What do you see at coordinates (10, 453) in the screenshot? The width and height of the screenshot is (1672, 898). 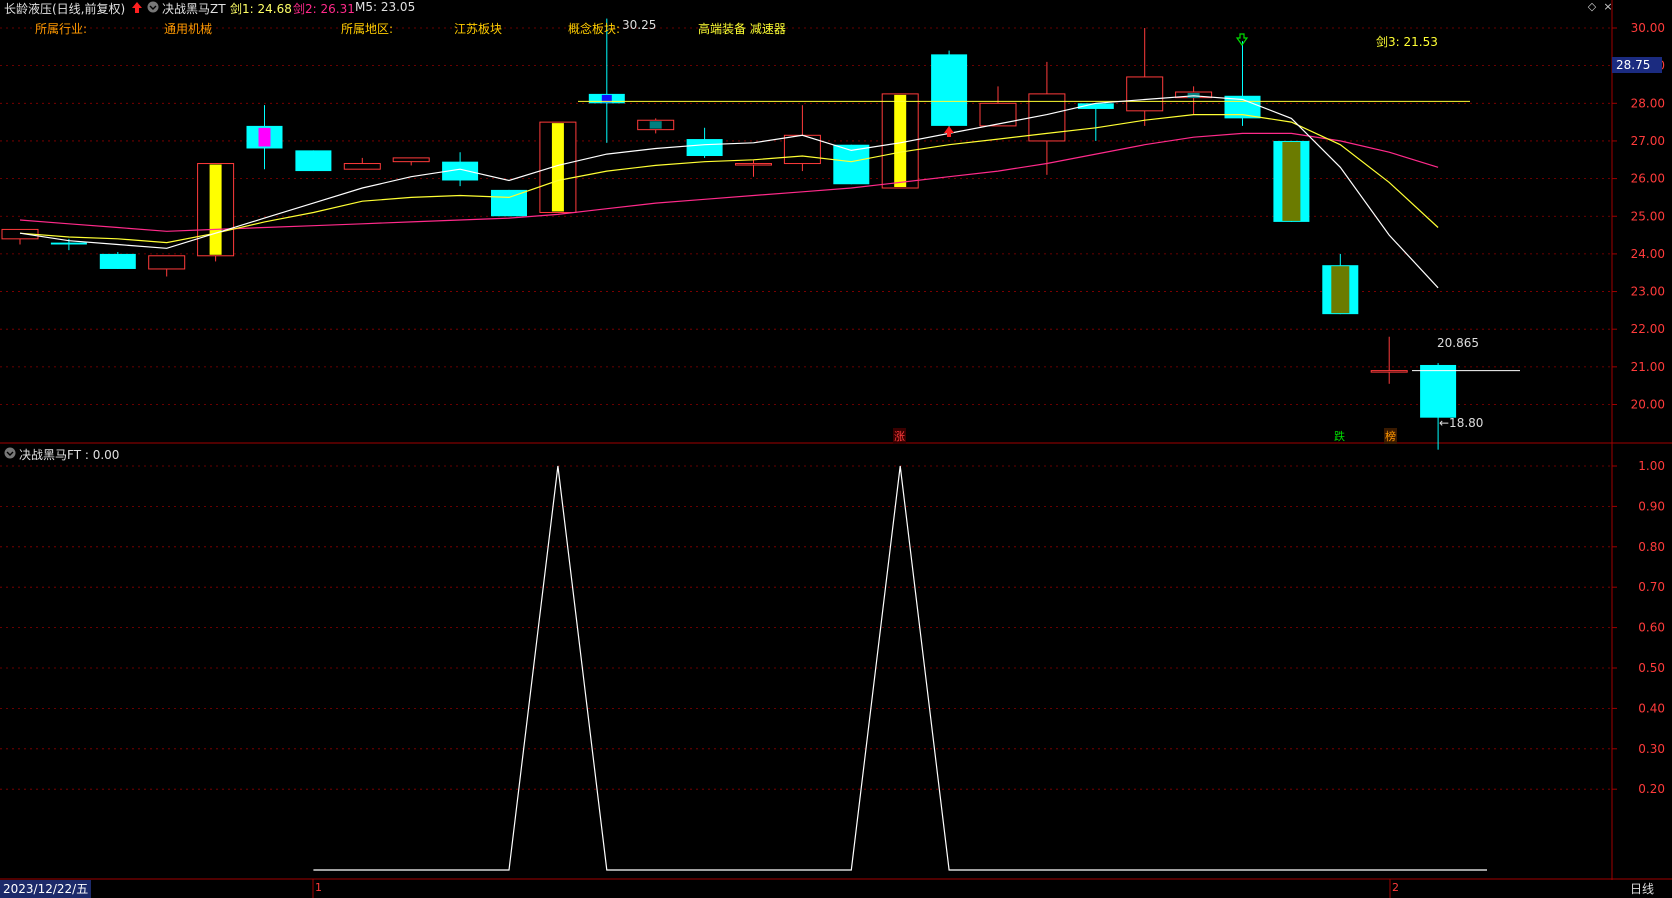 I see `lower-indicator-dropdown-icon` at bounding box center [10, 453].